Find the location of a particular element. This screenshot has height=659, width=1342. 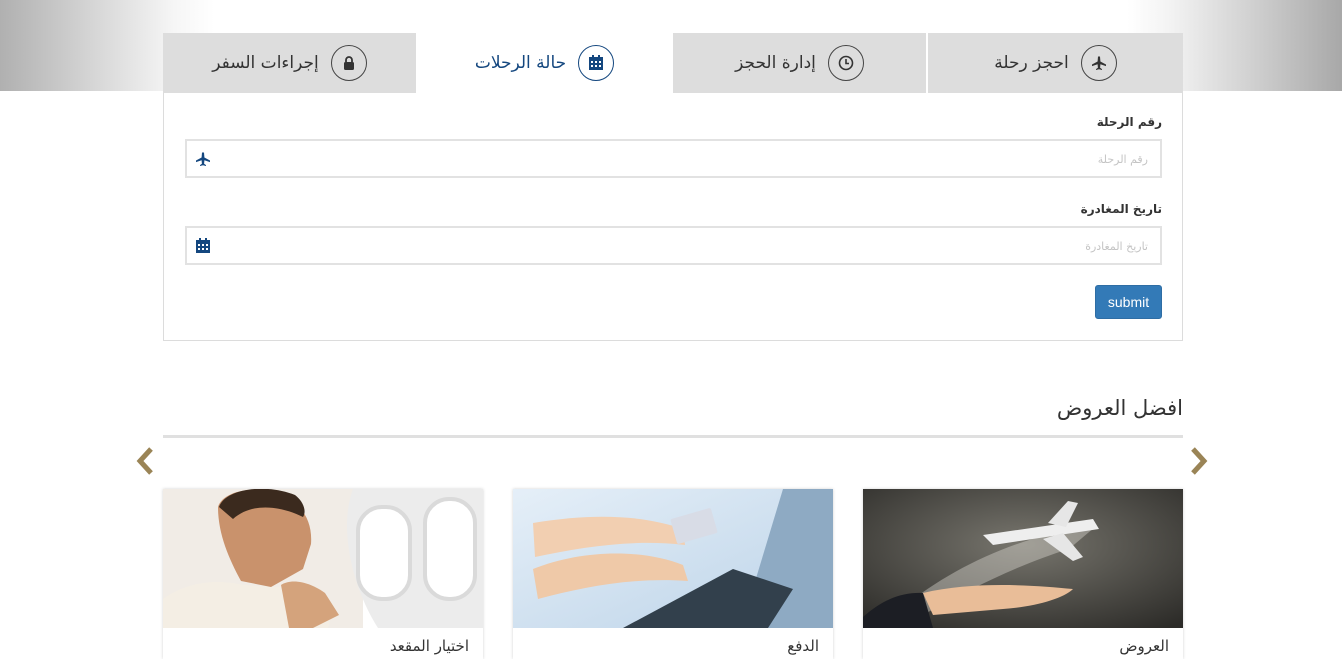

offer-card: العروض is located at coordinates (1023, 574).